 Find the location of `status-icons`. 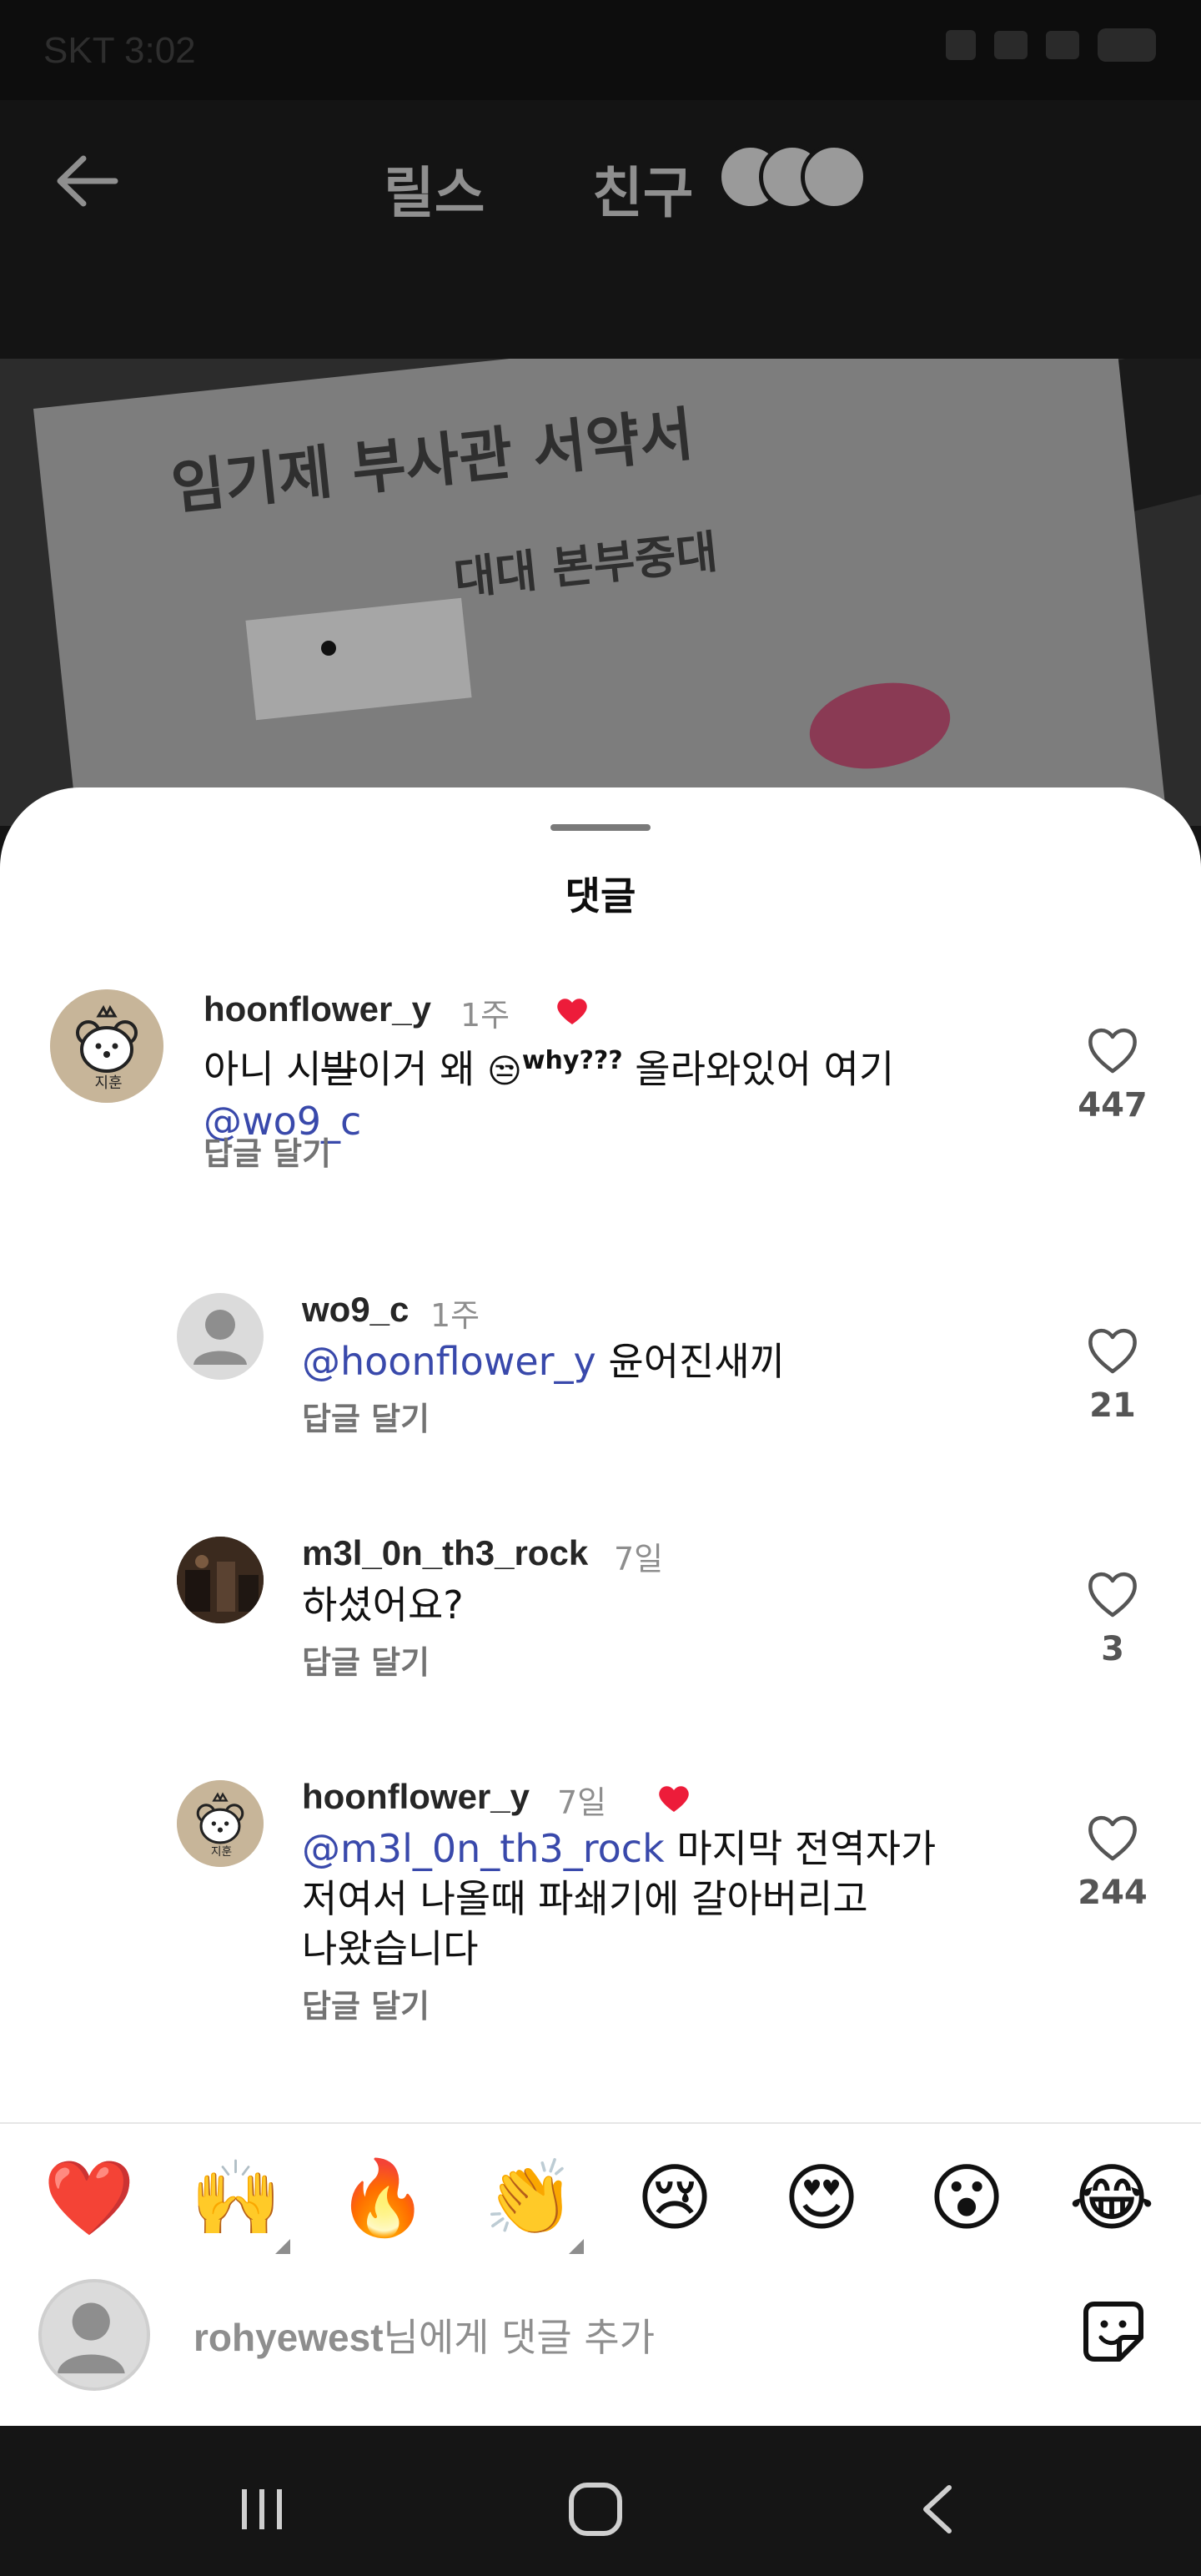

status-icons is located at coordinates (1051, 45).